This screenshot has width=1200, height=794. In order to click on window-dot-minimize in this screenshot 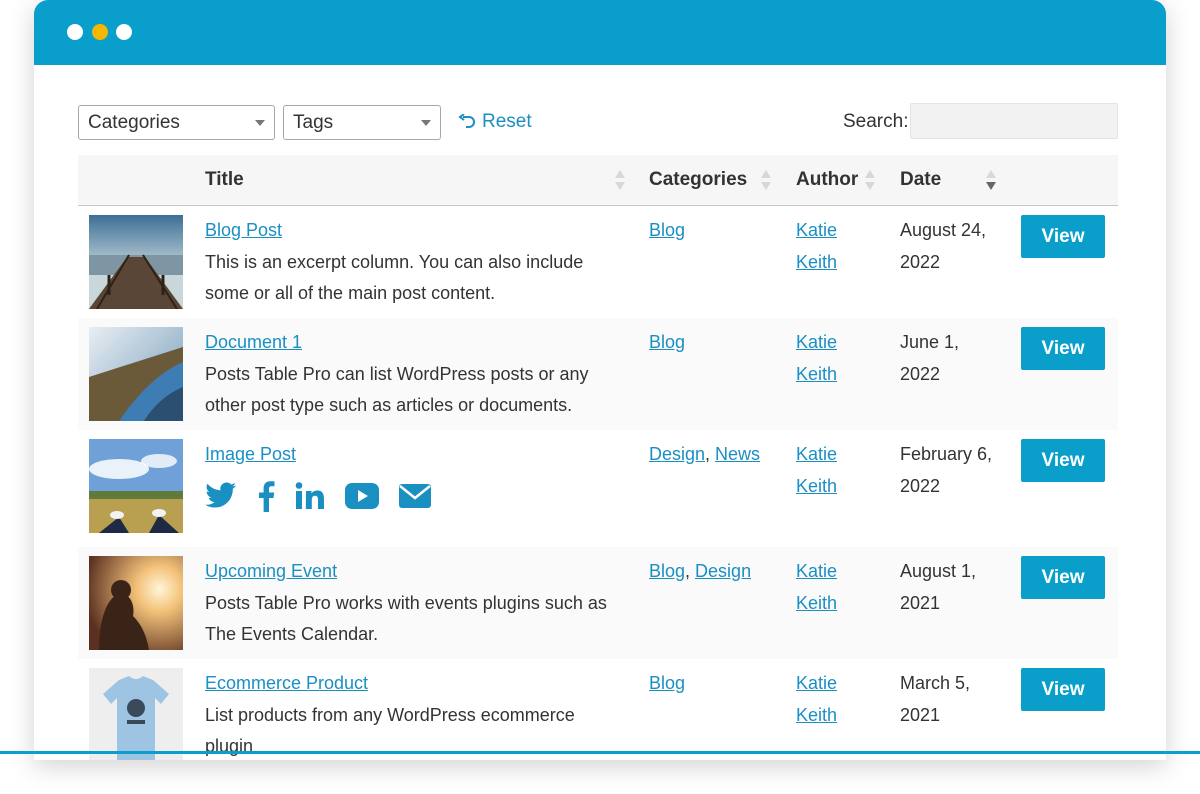, I will do `click(100, 32)`.